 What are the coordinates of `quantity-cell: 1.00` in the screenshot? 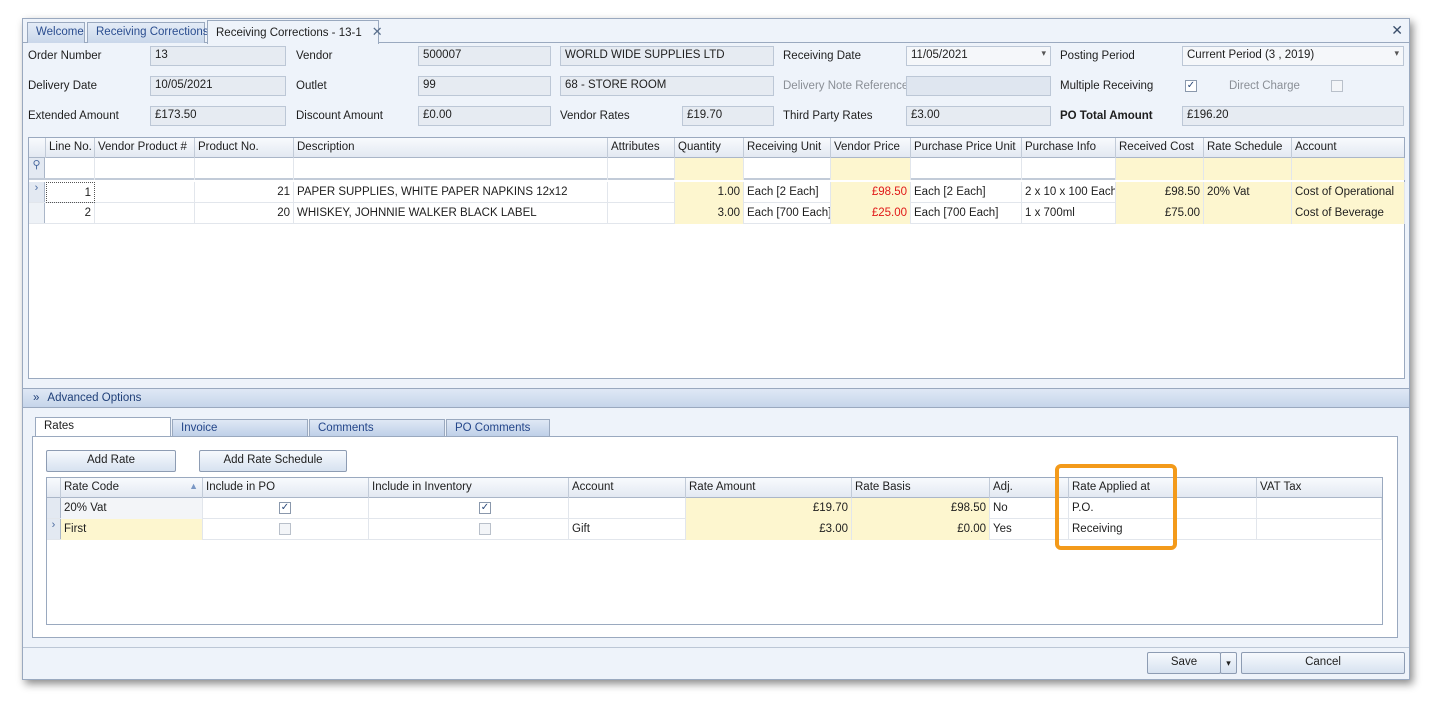 It's located at (709, 192).